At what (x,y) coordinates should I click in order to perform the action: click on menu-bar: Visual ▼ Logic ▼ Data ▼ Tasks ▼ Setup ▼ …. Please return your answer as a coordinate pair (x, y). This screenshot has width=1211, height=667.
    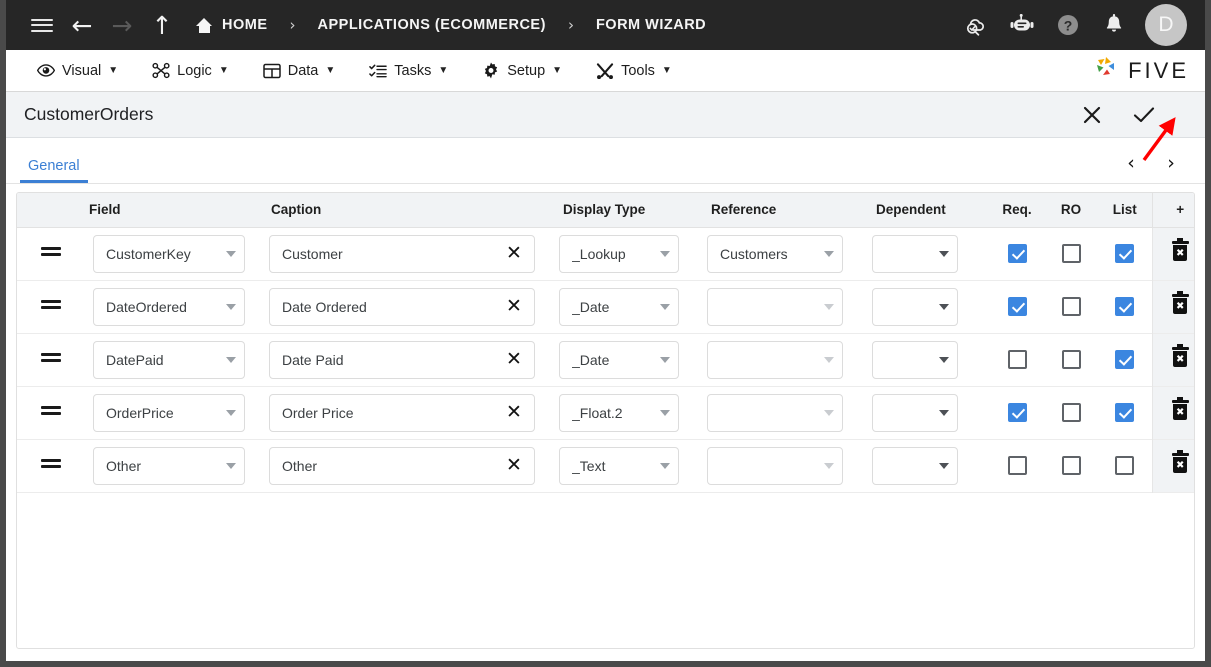
    Looking at the image, I should click on (605, 71).